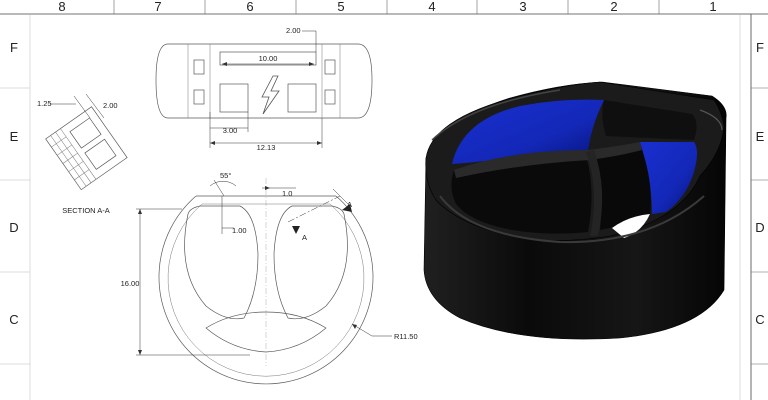  Describe the element at coordinates (230, 130) in the screenshot. I see `dim-top-3: 3.00` at that location.